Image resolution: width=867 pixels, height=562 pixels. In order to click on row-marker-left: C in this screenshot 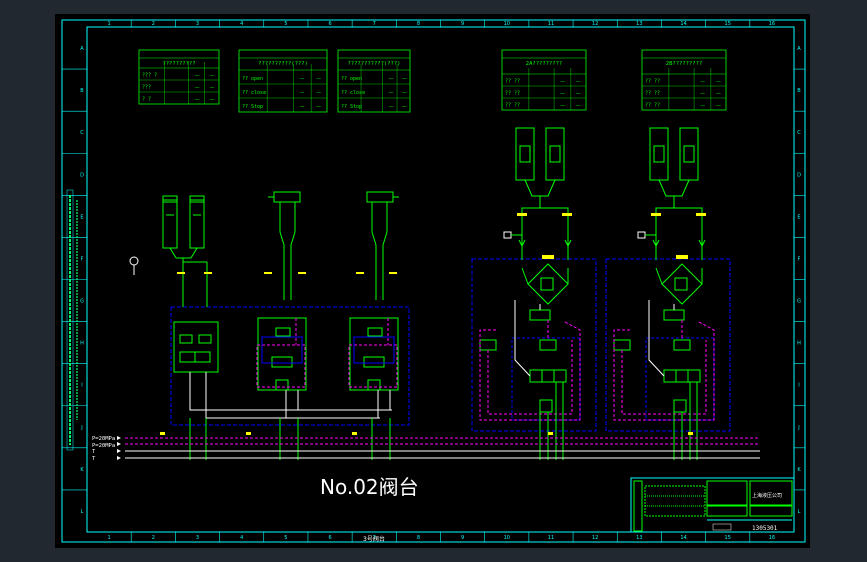, I will do `click(82, 133)`.